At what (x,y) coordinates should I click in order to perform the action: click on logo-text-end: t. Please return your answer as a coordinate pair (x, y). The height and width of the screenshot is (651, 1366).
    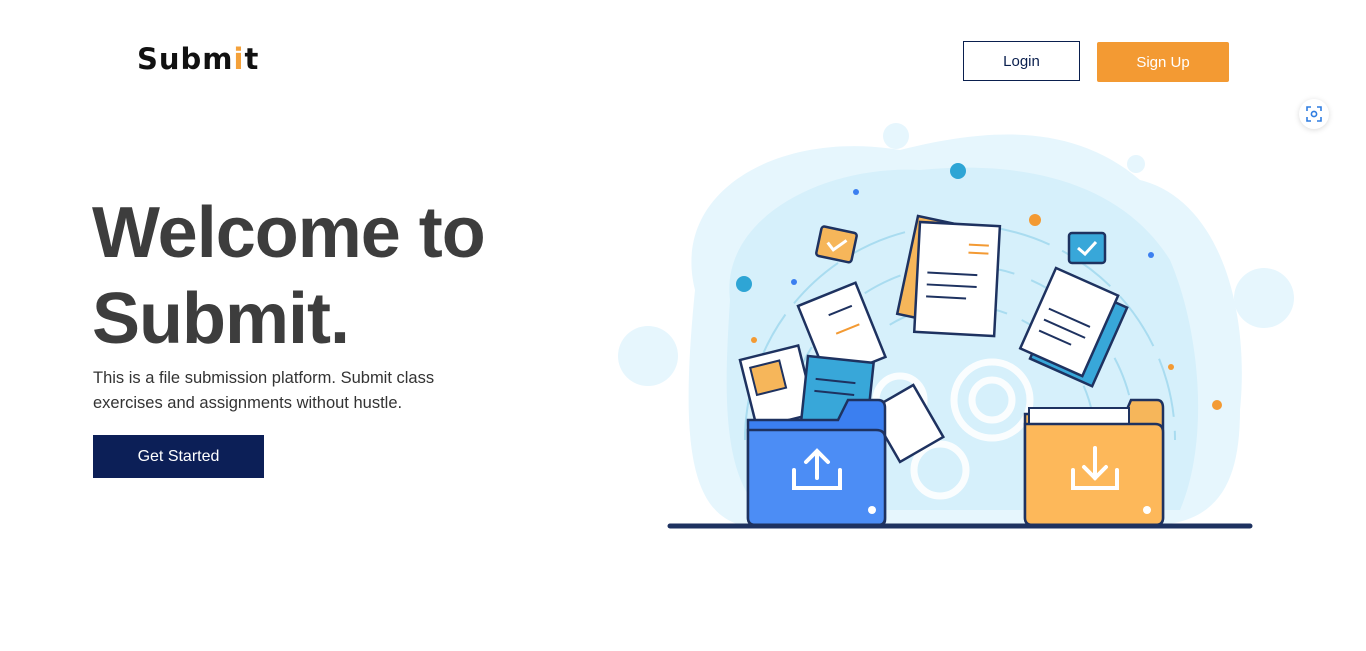
    Looking at the image, I should click on (252, 59).